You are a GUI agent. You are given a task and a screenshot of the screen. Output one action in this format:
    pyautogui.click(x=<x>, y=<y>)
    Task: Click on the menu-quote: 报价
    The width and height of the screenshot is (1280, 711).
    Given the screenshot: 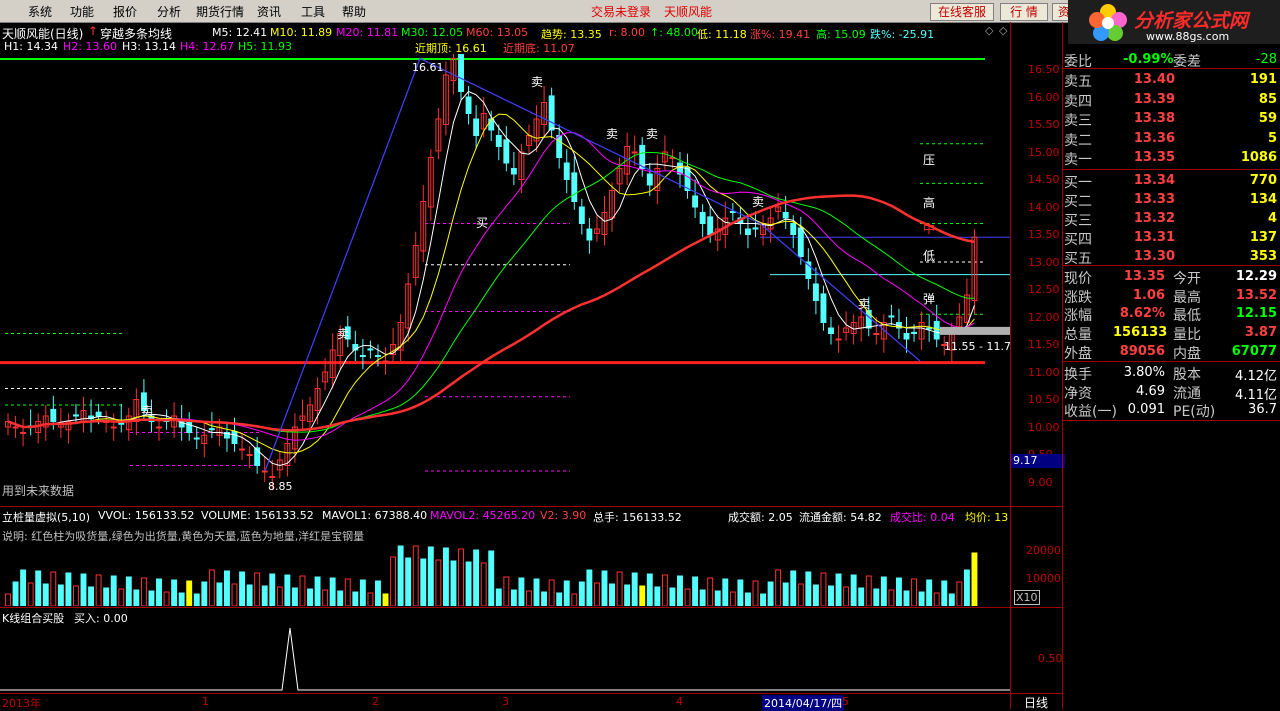 What is the action you would take?
    pyautogui.click(x=125, y=11)
    